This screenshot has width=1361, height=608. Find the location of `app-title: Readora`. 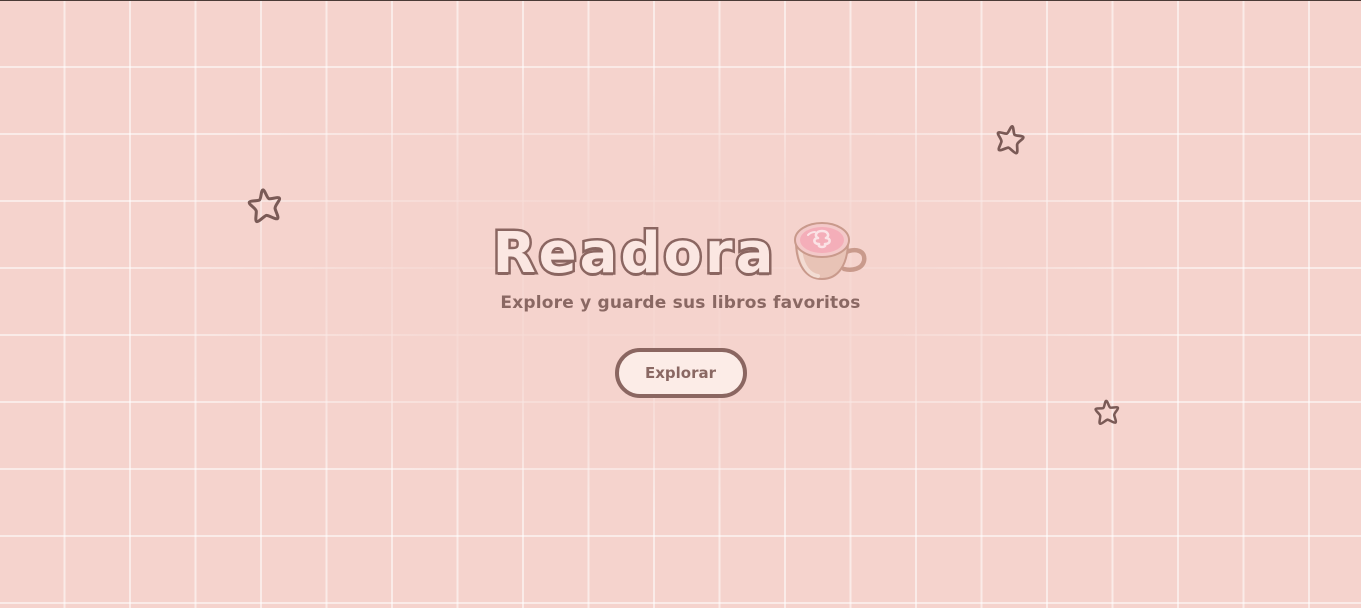

app-title: Readora is located at coordinates (633, 254).